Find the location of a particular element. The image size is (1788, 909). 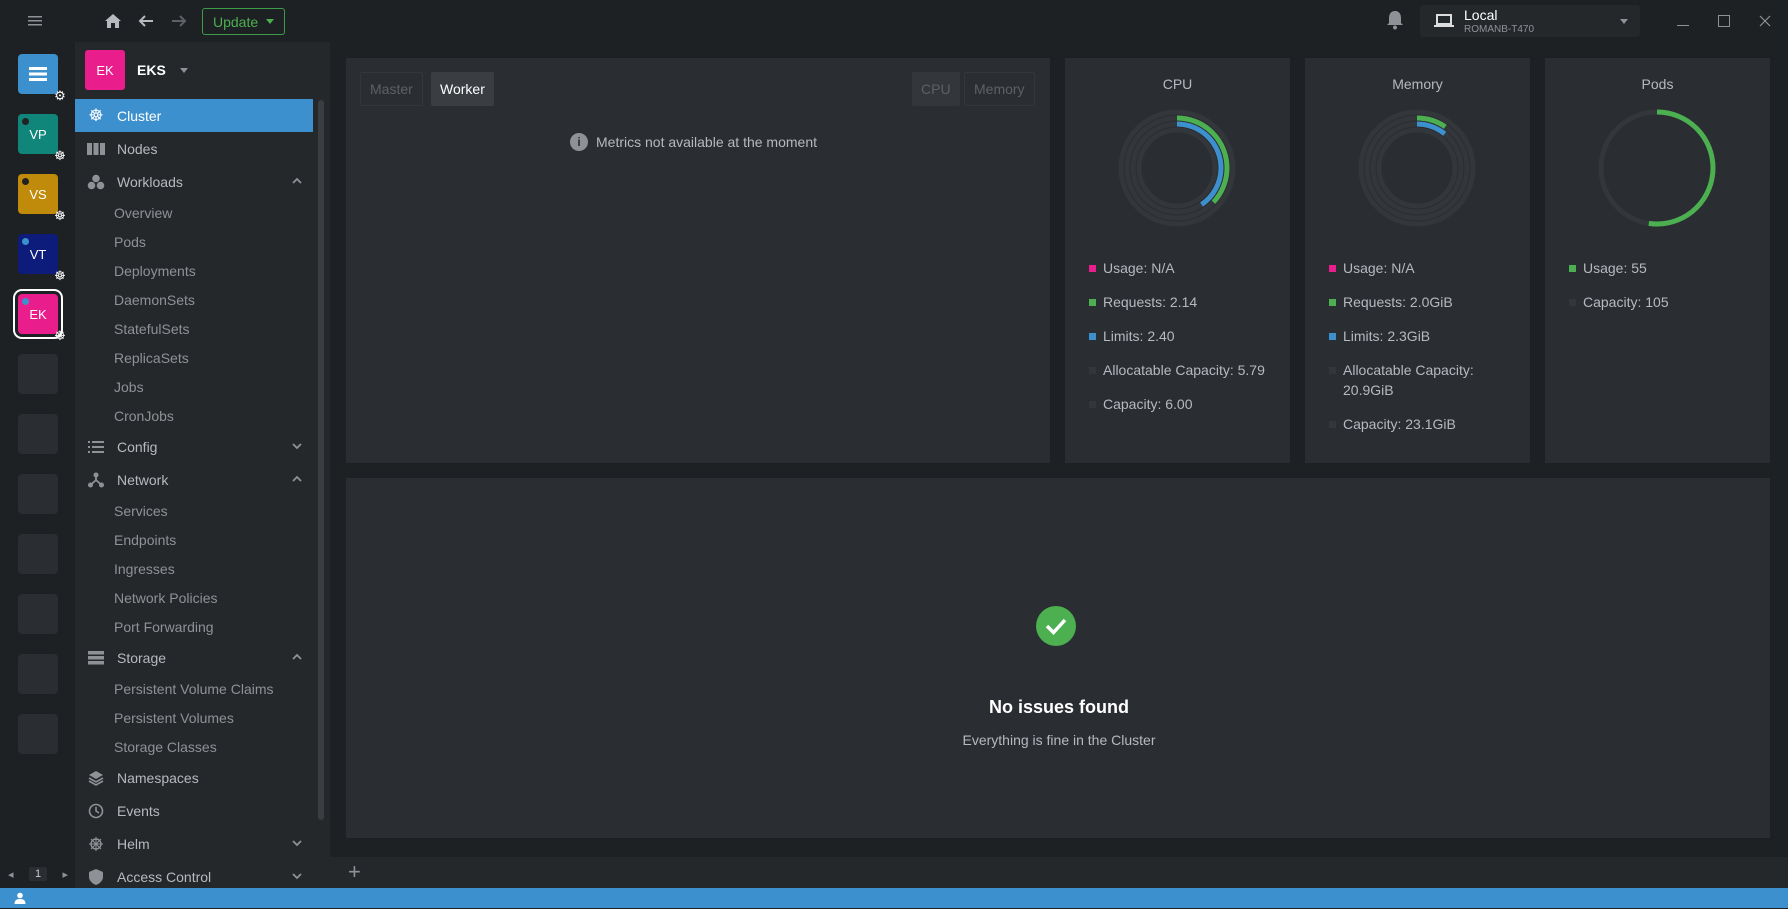

menu-icon is located at coordinates (35, 21).